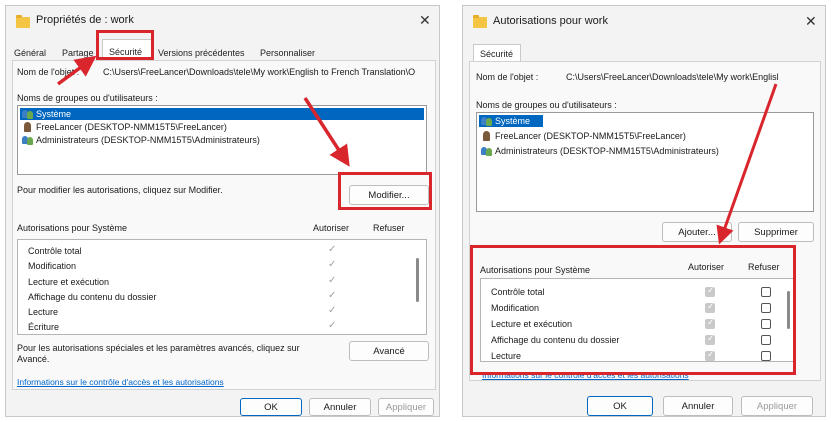  What do you see at coordinates (52, 266) in the screenshot?
I see `permission-name: Modification` at bounding box center [52, 266].